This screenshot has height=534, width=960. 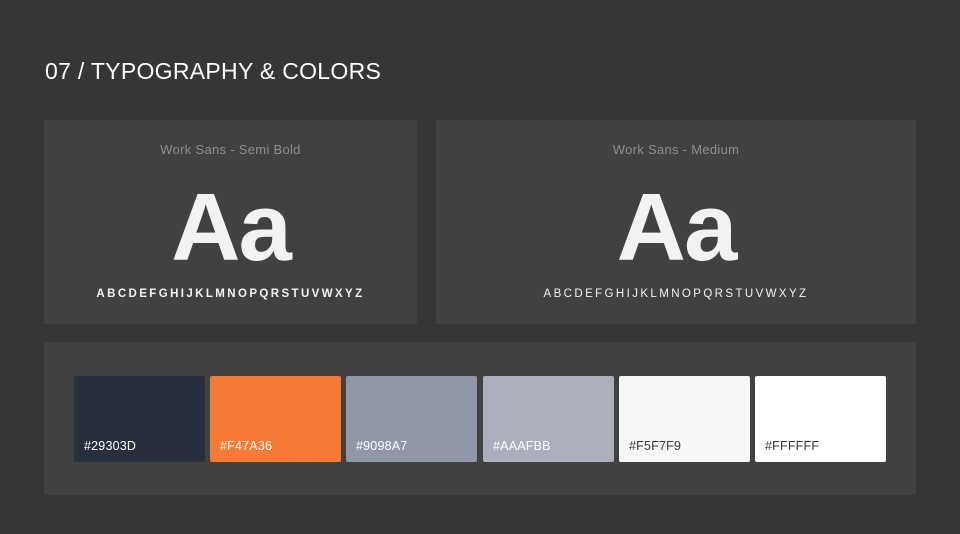 I want to click on page-title: 07 / TYPOGRAPHY & COLORS, so click(x=213, y=71).